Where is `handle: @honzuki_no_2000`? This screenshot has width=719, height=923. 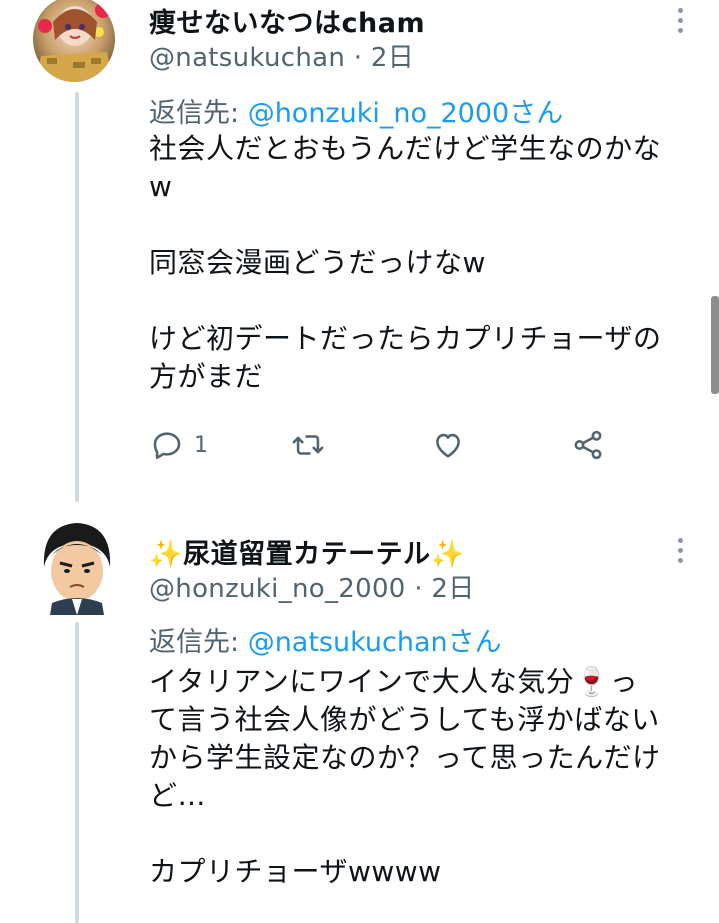 handle: @honzuki_no_2000 is located at coordinates (277, 589).